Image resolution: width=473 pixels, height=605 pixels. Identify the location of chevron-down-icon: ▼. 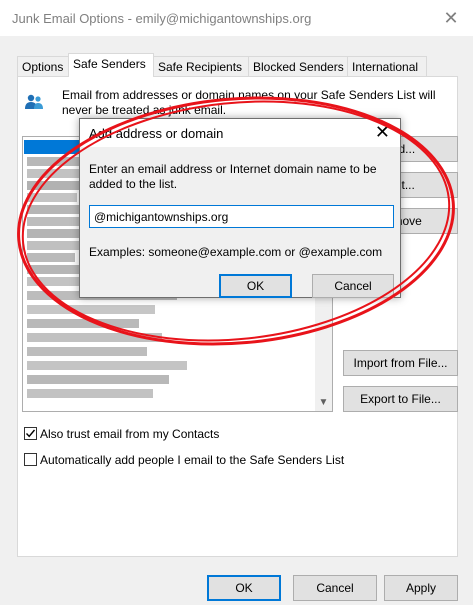
(323, 402).